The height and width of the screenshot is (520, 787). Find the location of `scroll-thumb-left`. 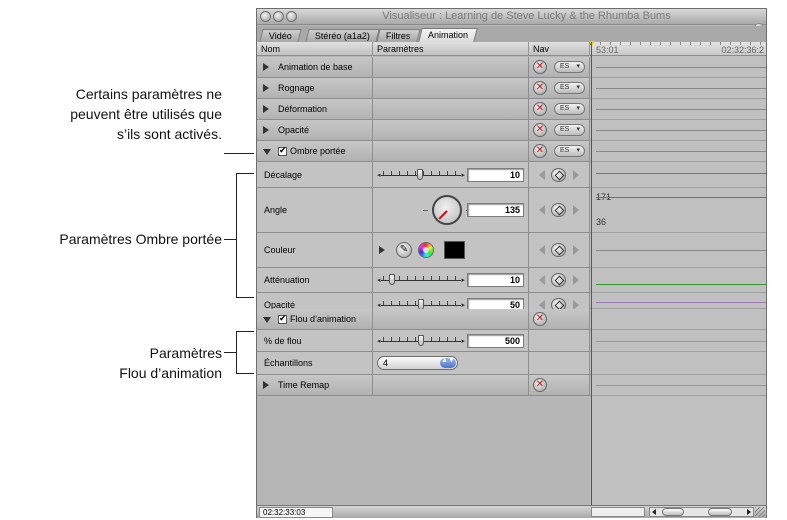

scroll-thumb-left is located at coordinates (673, 512).